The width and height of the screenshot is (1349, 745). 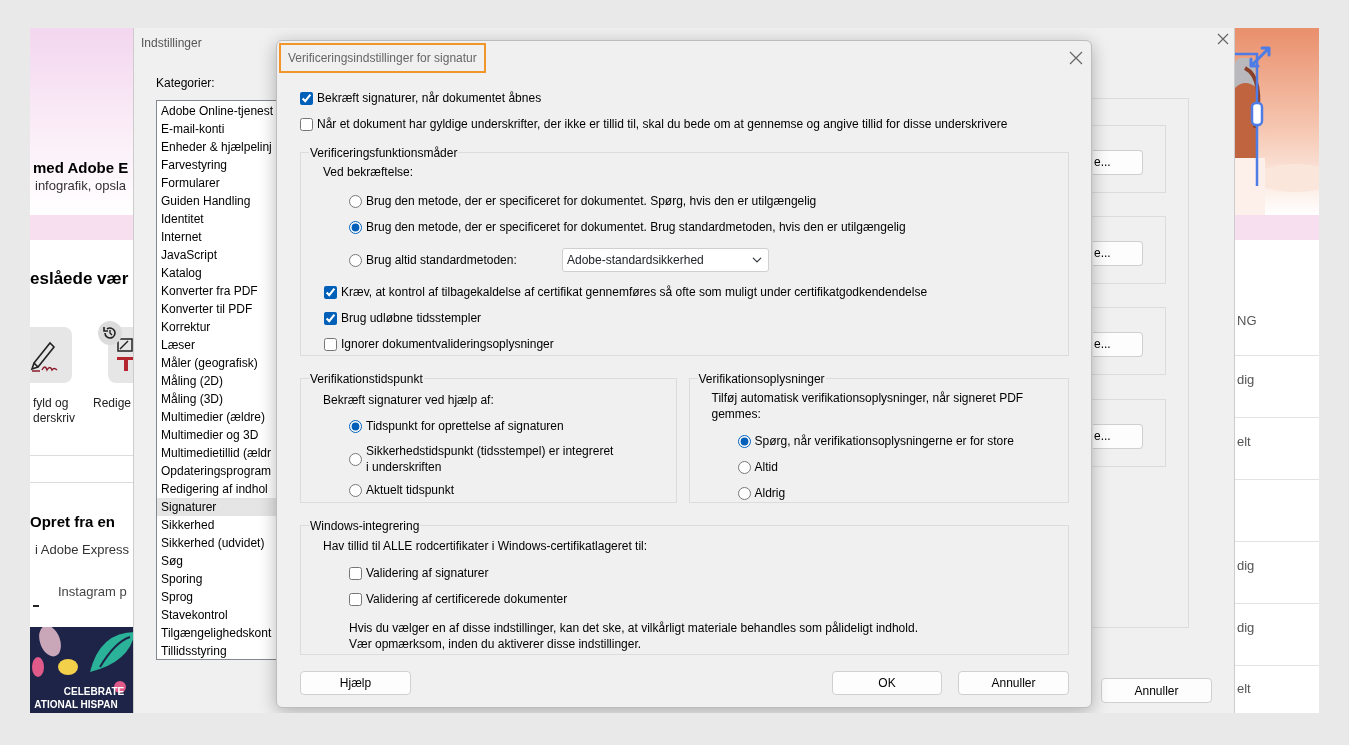 I want to click on help-button: Hjælp, so click(x=355, y=683).